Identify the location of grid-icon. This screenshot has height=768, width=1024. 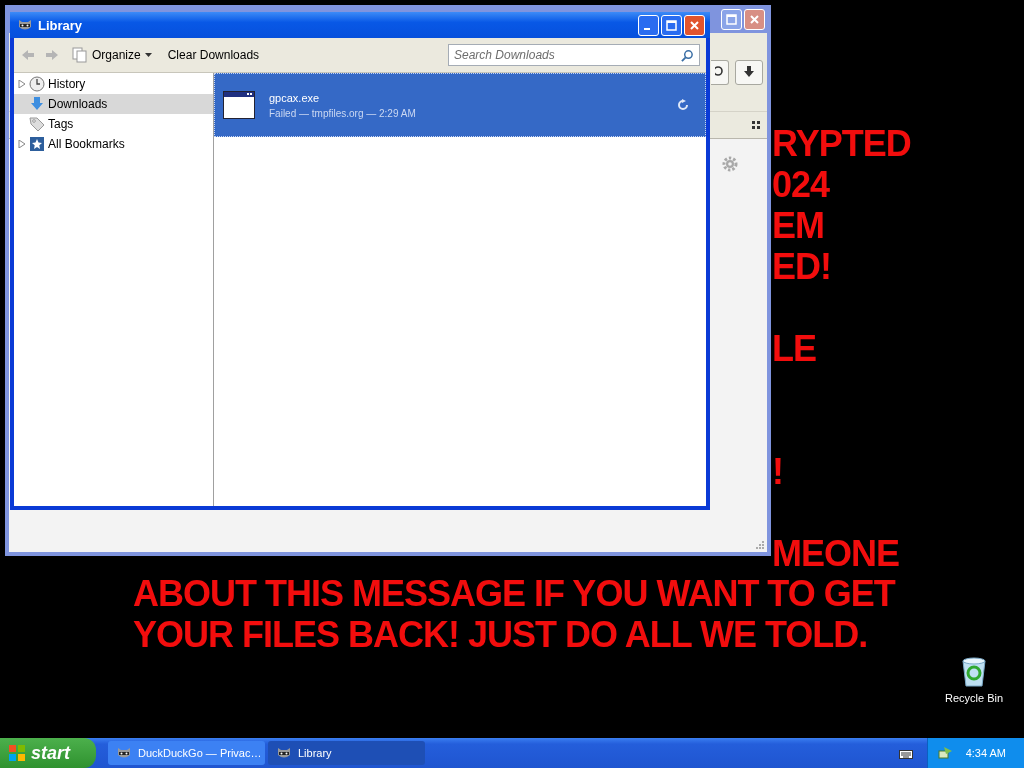
(756, 125).